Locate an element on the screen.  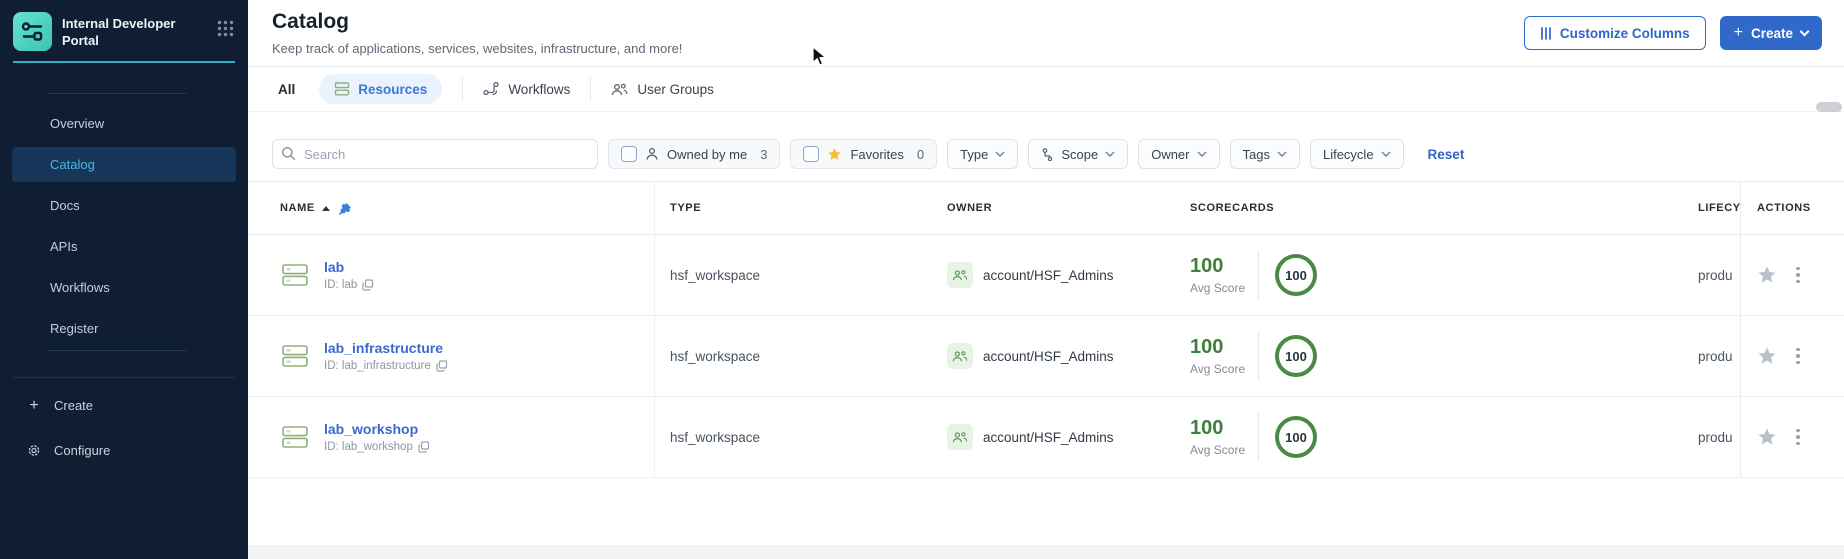
tags-filter-dropdown: Tags is located at coordinates (1264, 154).